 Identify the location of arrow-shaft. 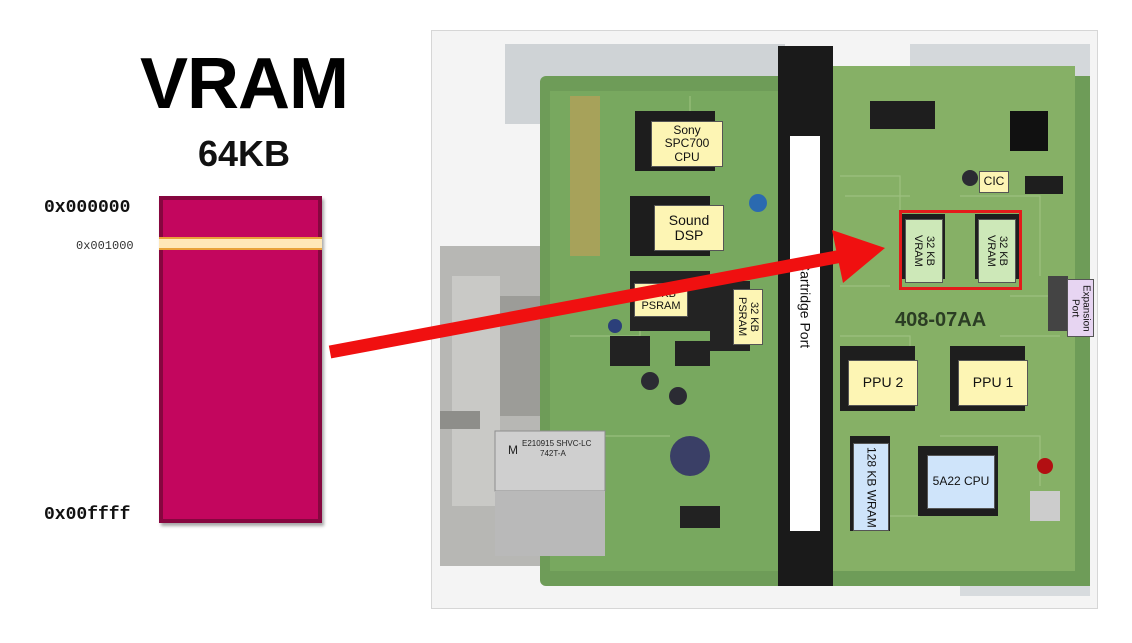
(586, 304).